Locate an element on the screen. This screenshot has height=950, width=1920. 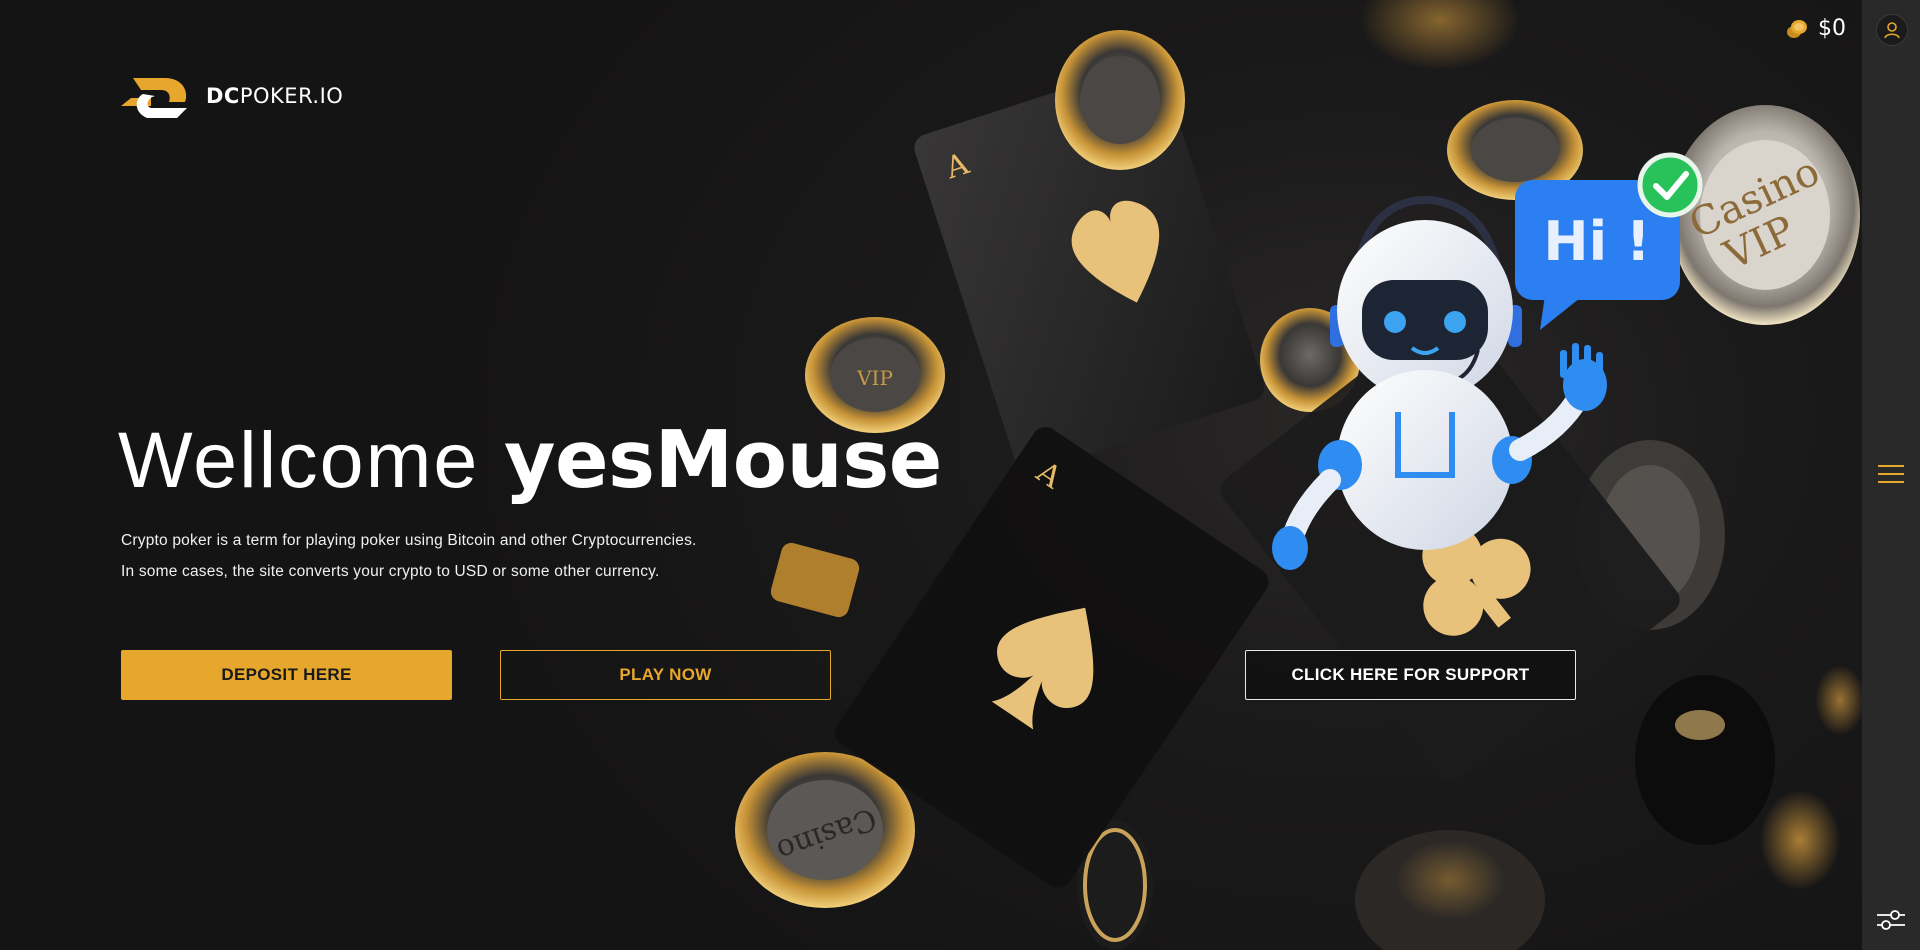
username: yesMouse is located at coordinates (722, 460).